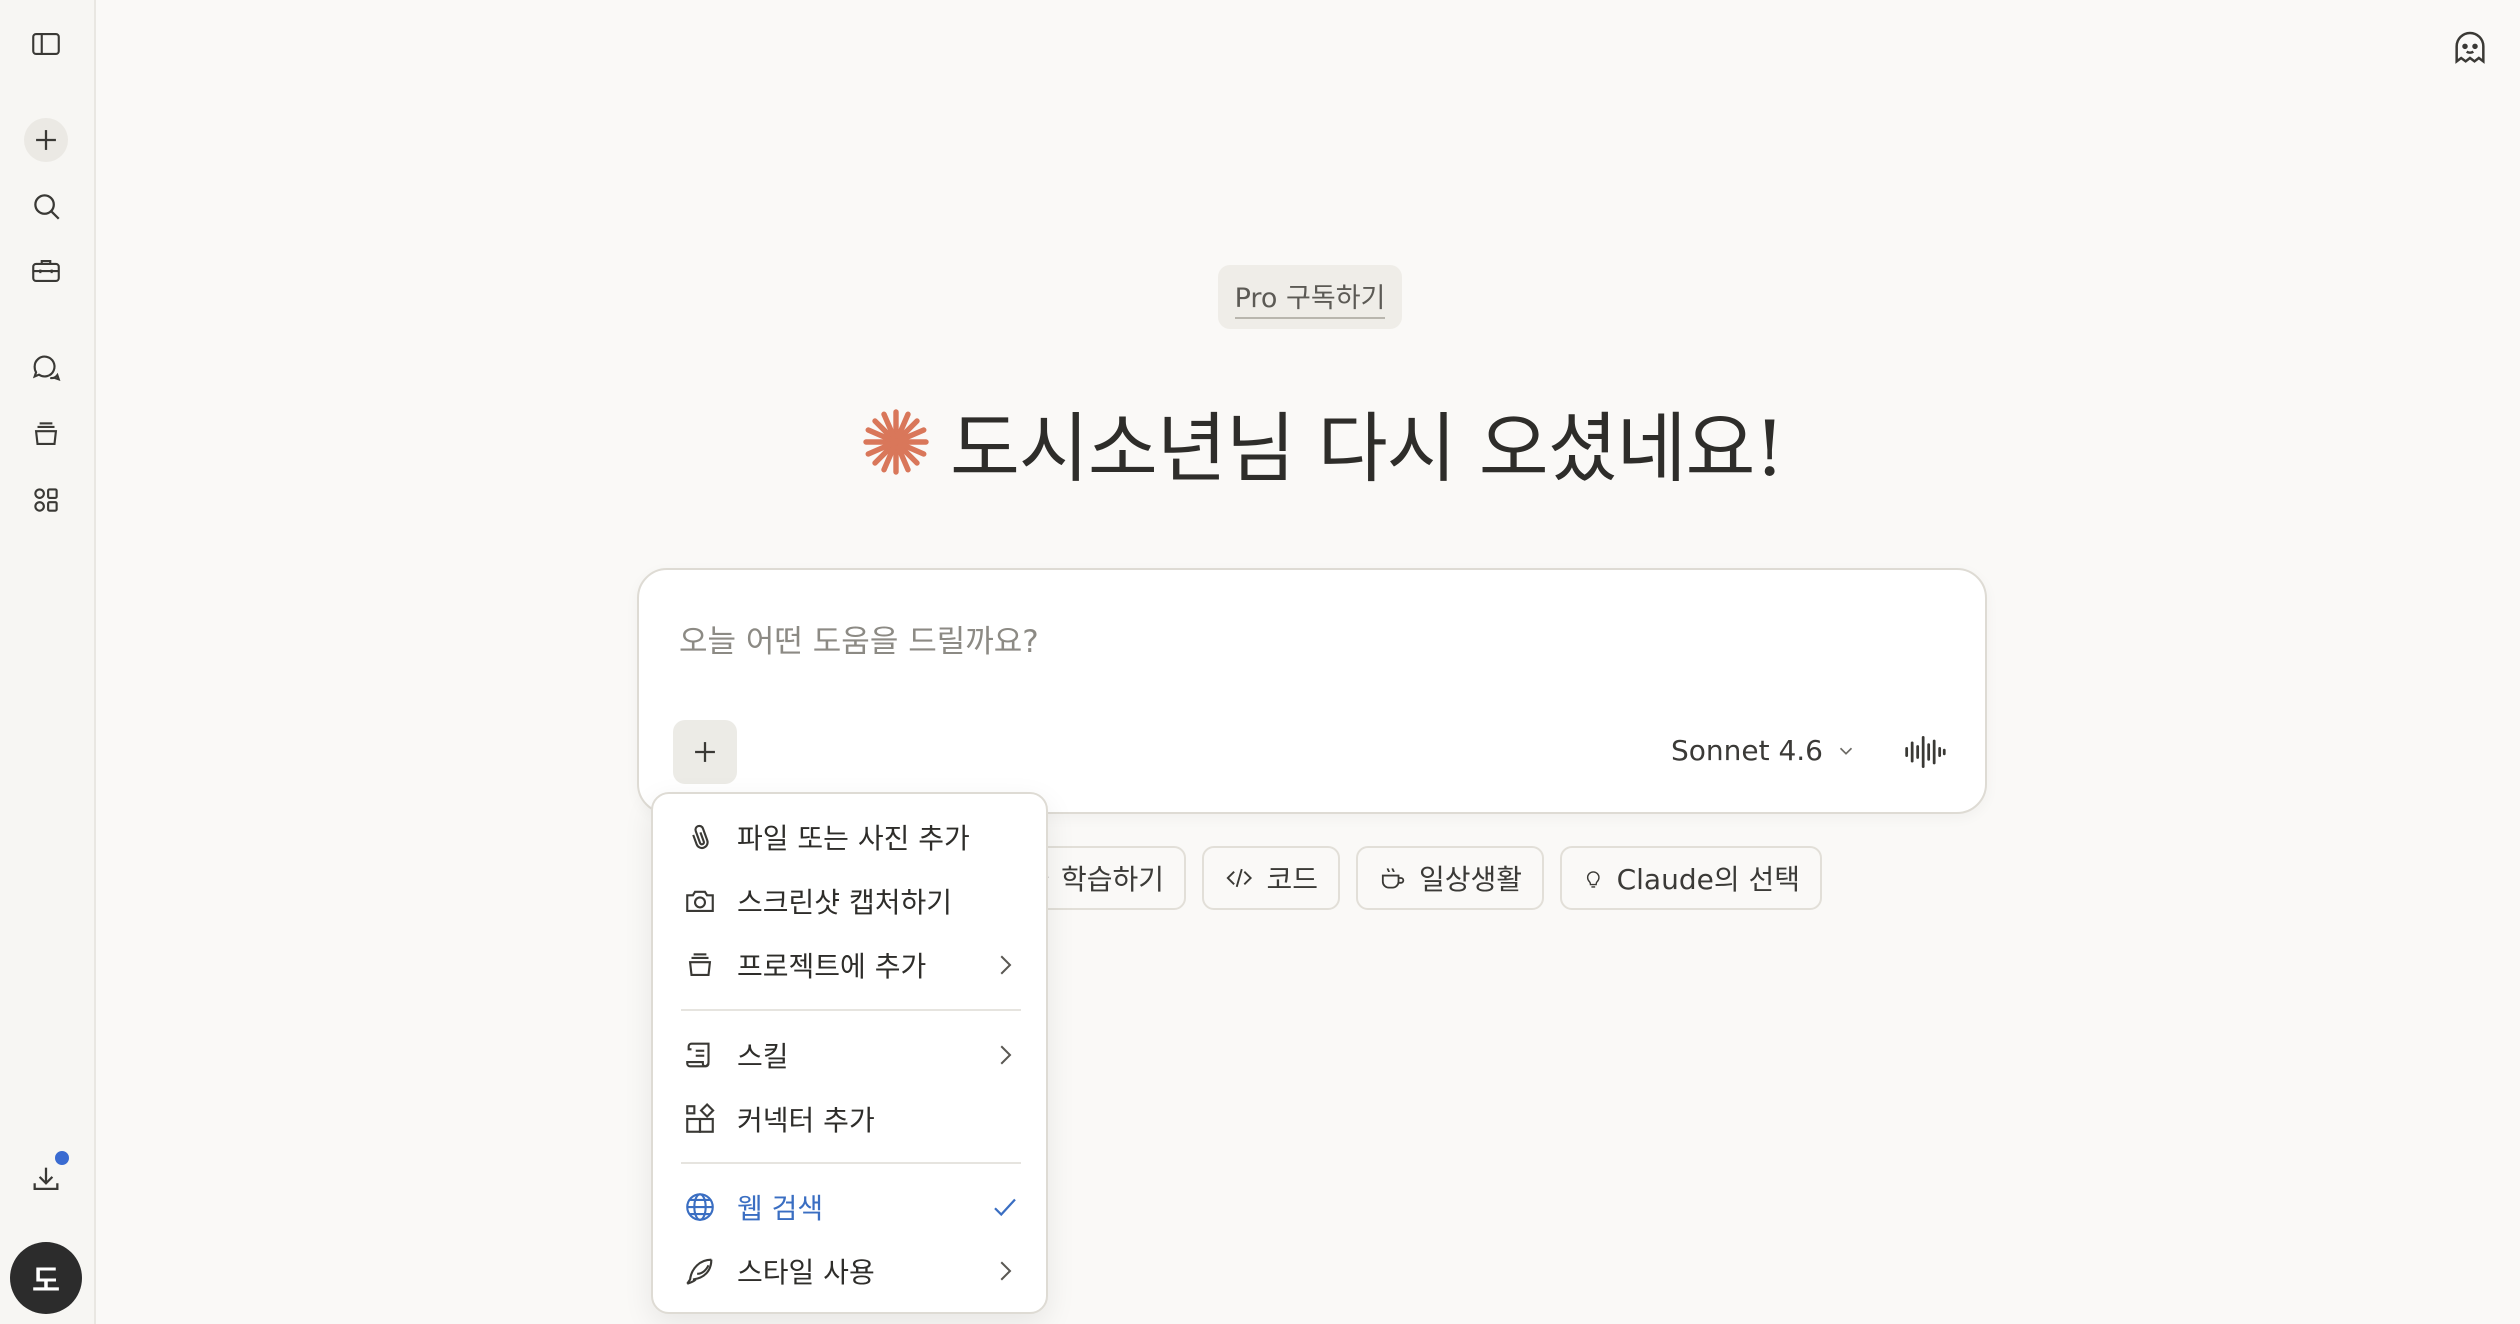 Image resolution: width=2520 pixels, height=1324 pixels. What do you see at coordinates (700, 964) in the screenshot?
I see `project-icon` at bounding box center [700, 964].